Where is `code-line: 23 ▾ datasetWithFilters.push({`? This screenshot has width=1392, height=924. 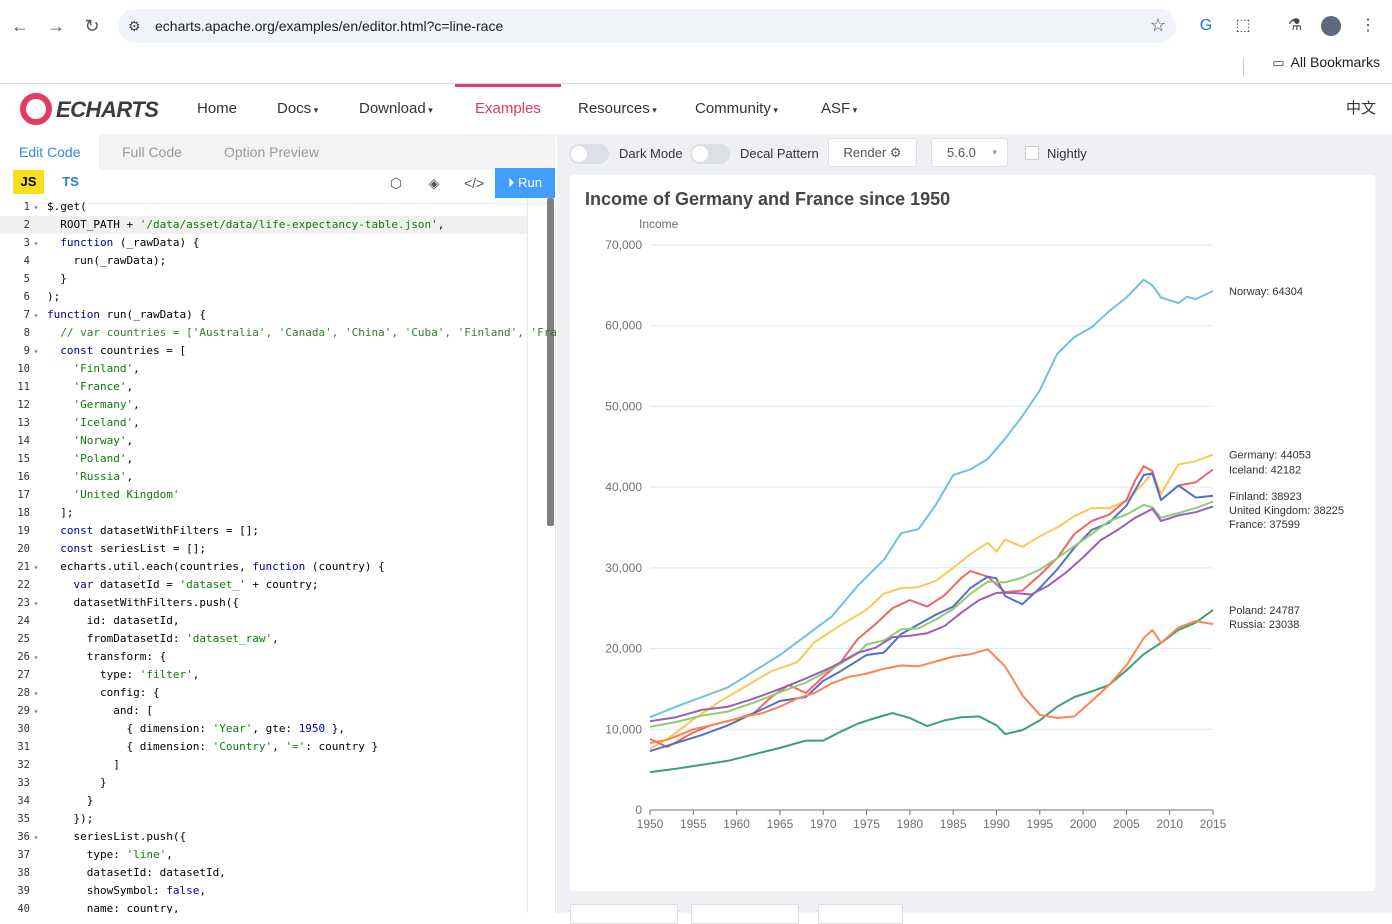 code-line: 23 ▾ datasetWithFilters.push({ is located at coordinates (263, 603).